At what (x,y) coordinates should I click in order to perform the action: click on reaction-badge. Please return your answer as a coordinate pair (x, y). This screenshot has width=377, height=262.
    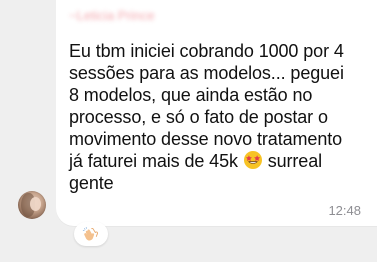
    Looking at the image, I should click on (91, 234).